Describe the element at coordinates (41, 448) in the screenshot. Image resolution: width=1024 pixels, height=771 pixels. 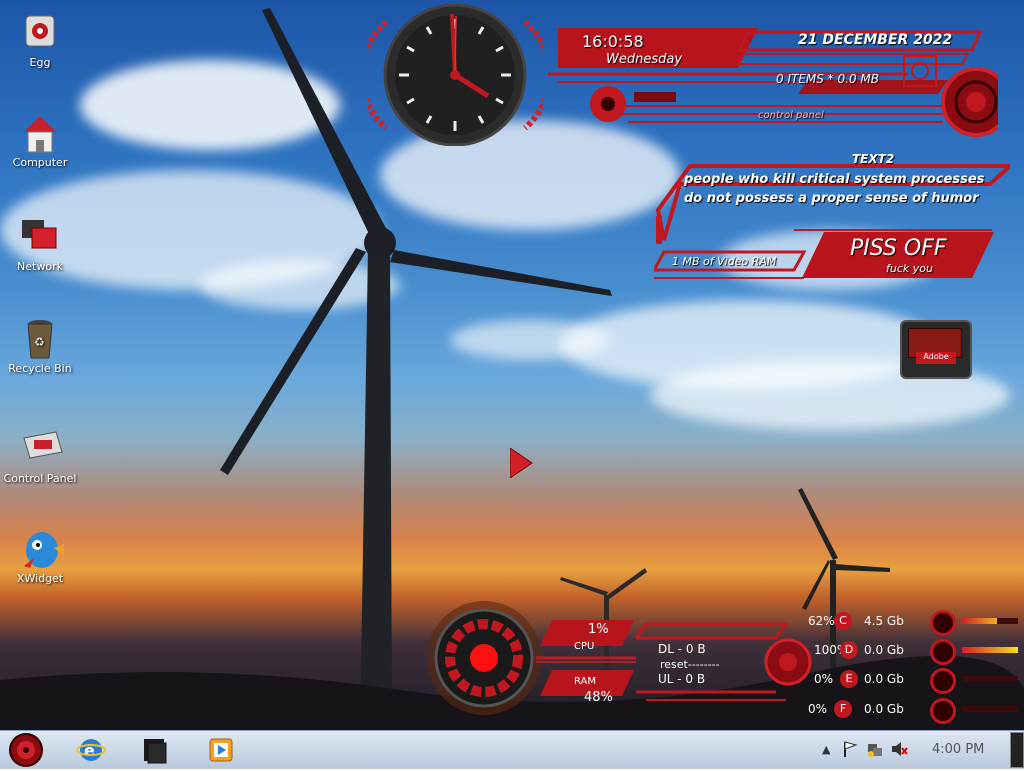
I see `control-panel-icon` at that location.